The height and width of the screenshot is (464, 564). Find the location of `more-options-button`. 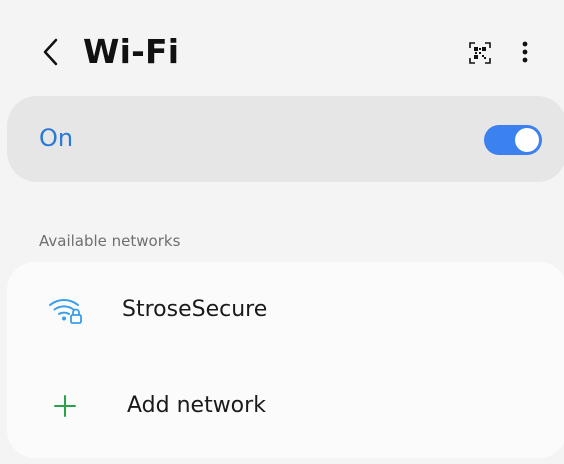

more-options-button is located at coordinates (525, 52).